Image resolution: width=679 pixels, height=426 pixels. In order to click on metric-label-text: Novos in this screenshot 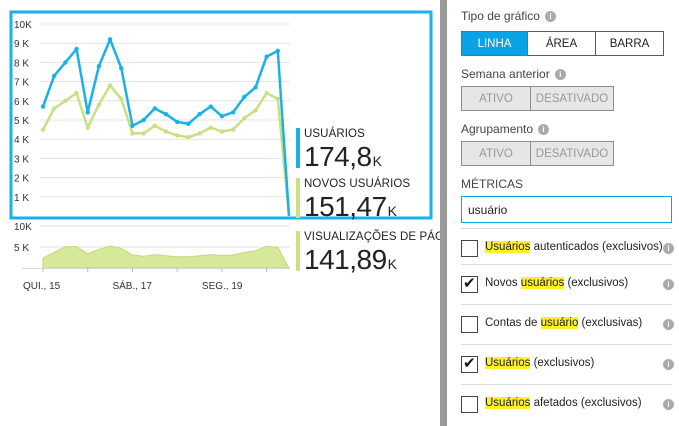, I will do `click(503, 283)`.